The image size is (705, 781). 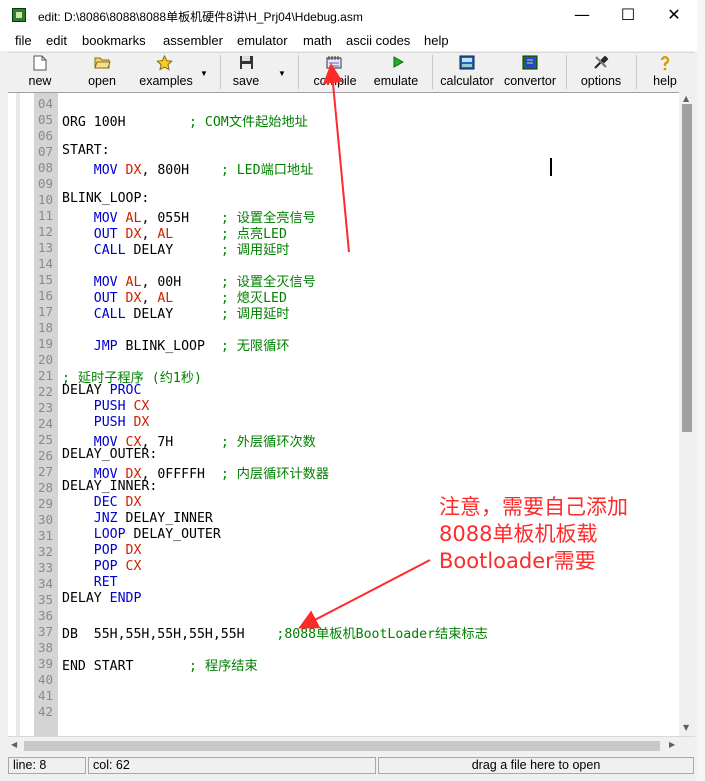 I want to click on new-button: new, so click(x=40, y=72).